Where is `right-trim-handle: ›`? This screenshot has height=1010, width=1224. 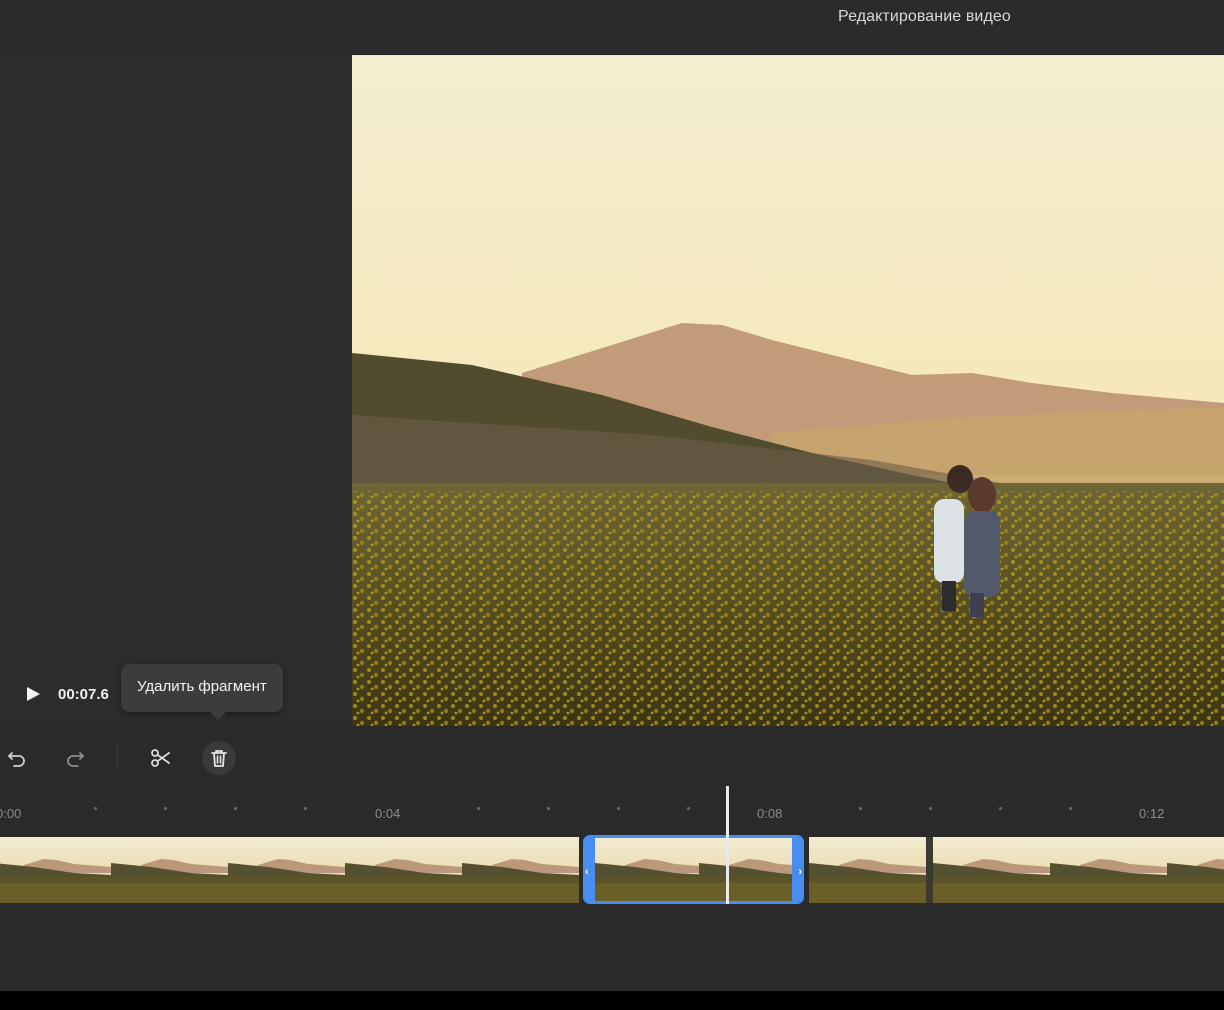
right-trim-handle: › is located at coordinates (800, 872).